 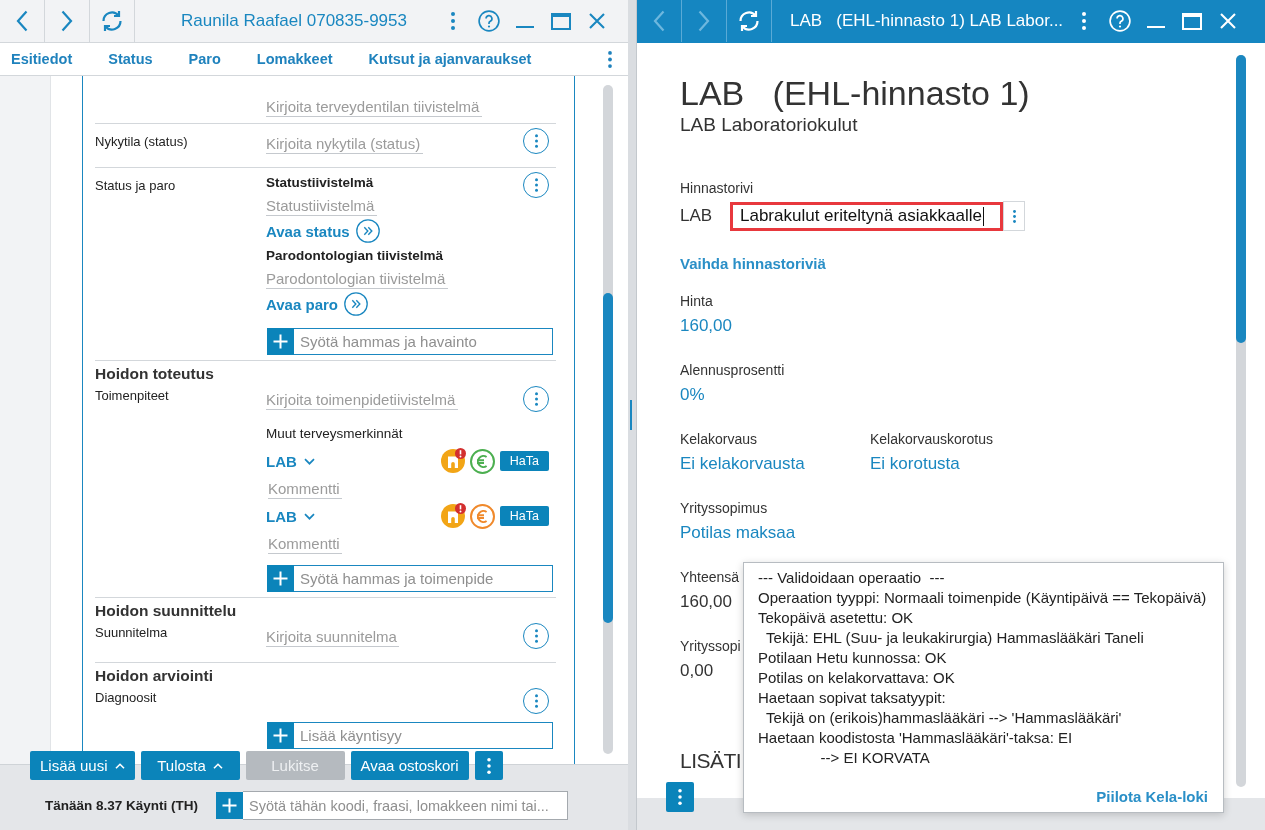 I want to click on subheading: Parodontologian tiivistelmä, so click(x=355, y=256).